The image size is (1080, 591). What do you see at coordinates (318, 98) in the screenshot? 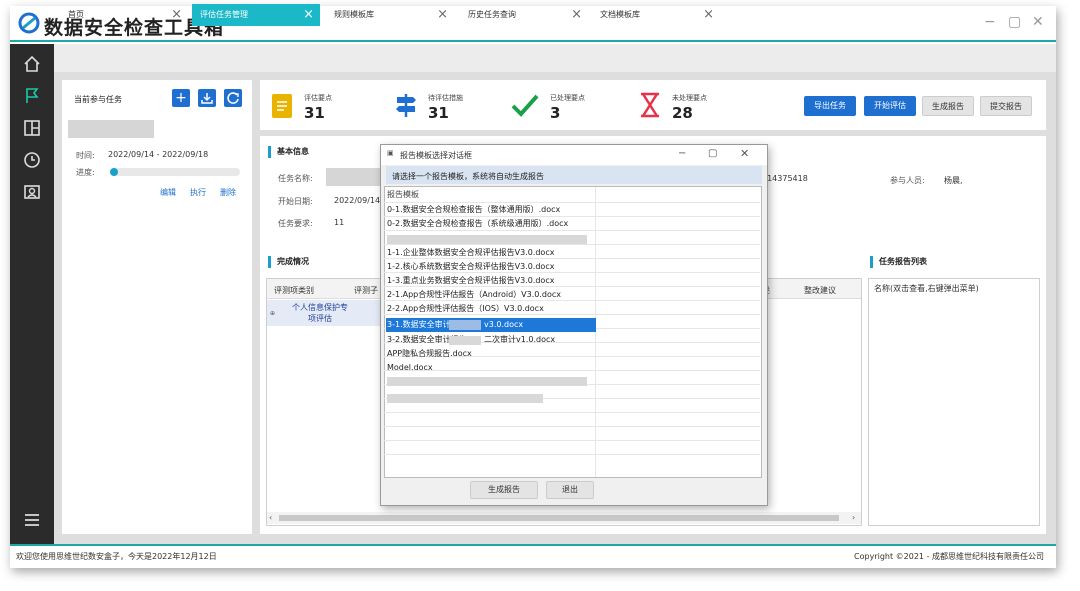
I see `stat-label: 评估要点` at bounding box center [318, 98].